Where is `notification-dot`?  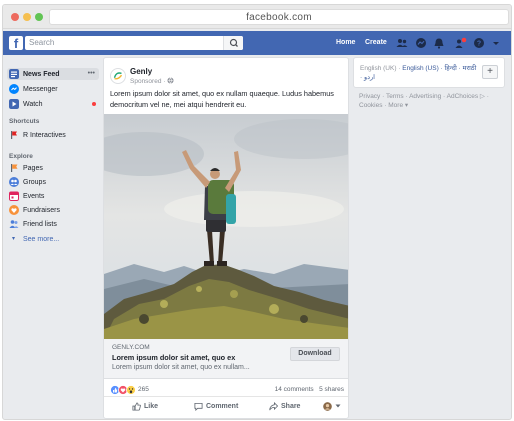 notification-dot is located at coordinates (94, 104).